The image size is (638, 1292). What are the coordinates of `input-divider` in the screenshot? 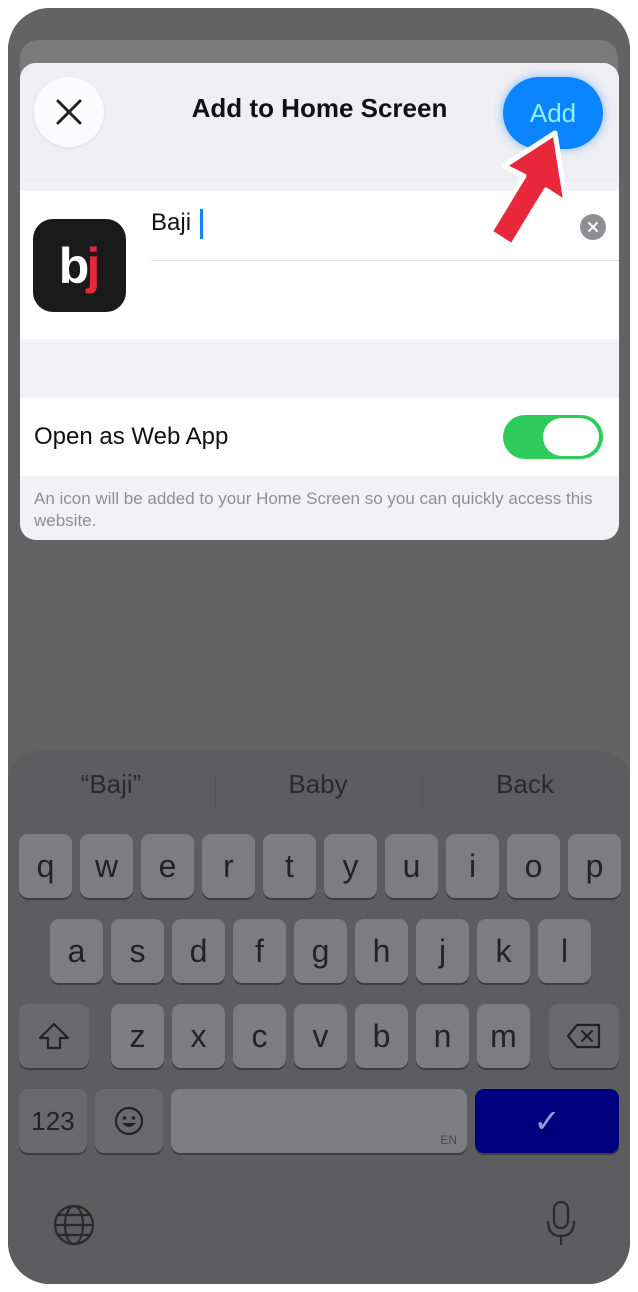 It's located at (385, 260).